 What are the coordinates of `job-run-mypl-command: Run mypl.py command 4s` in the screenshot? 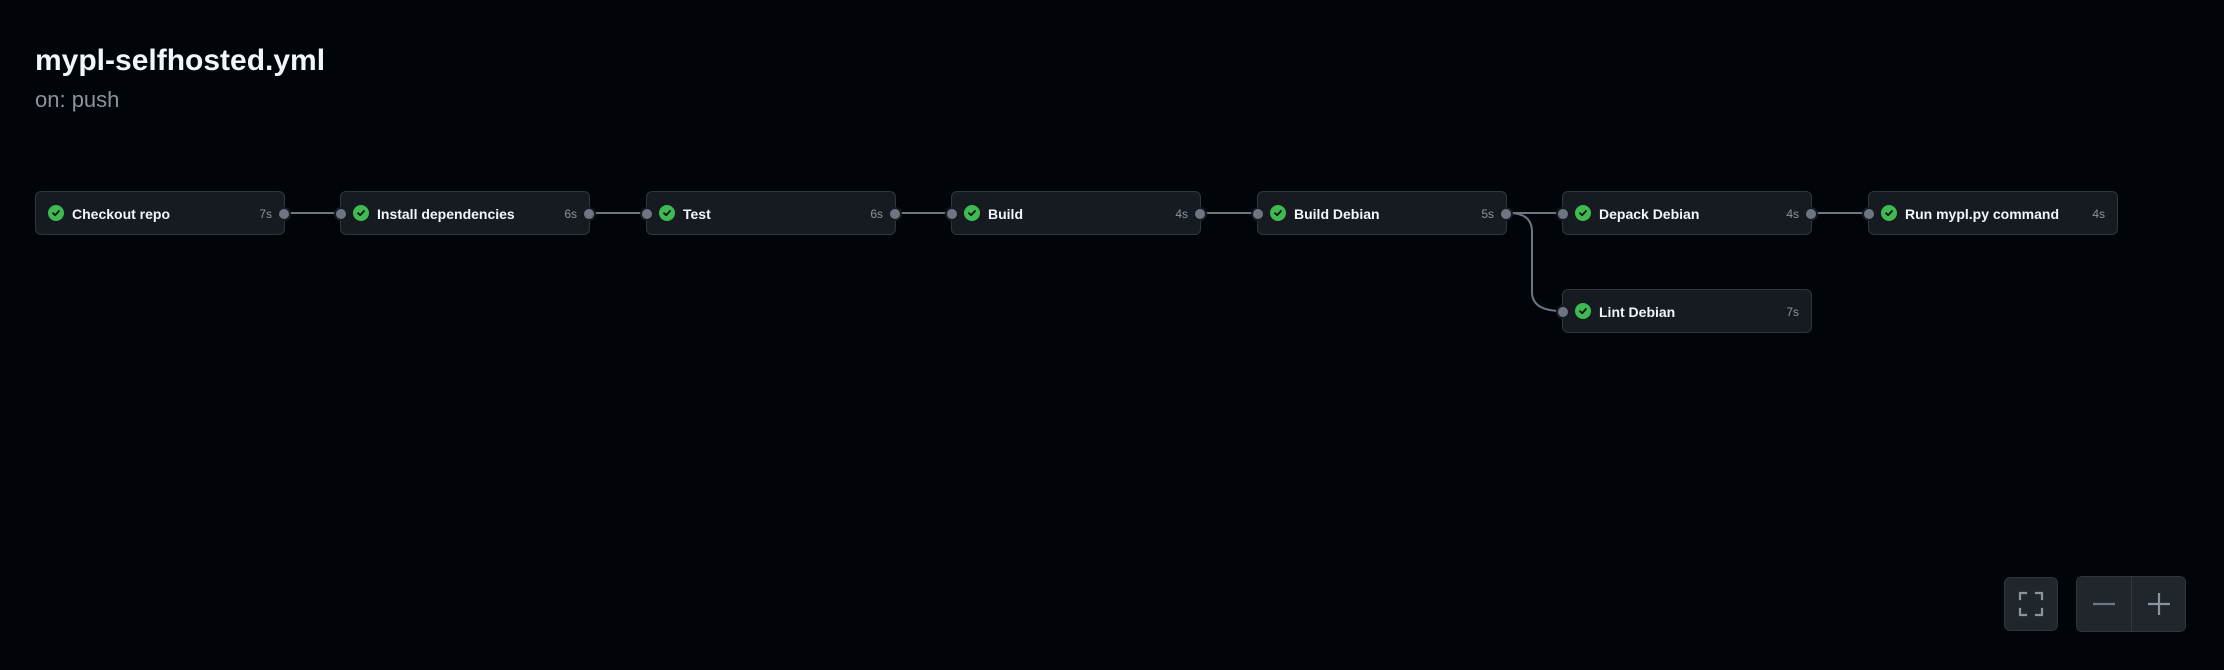 It's located at (1990, 213).